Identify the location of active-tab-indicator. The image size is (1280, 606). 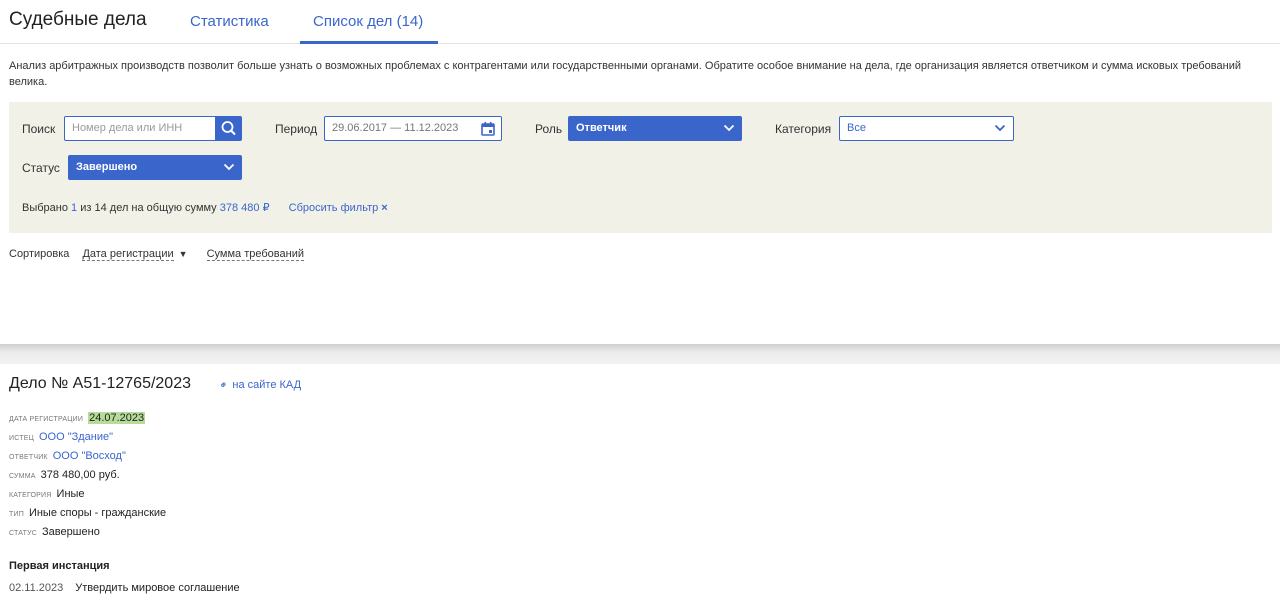
(369, 42).